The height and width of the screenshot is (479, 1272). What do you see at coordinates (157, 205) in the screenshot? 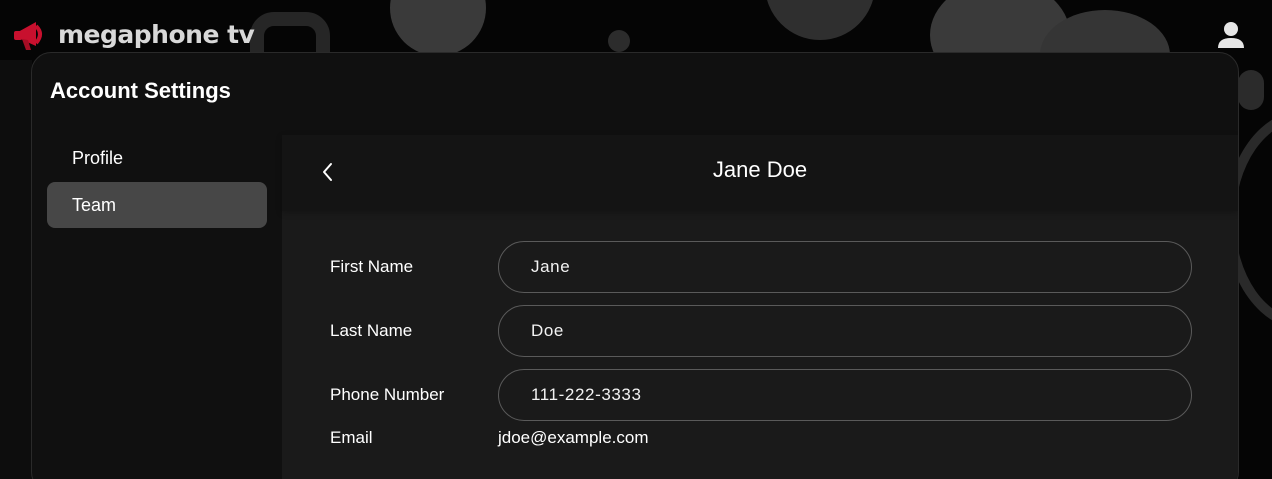
I see `sidebar-item-team: Team` at bounding box center [157, 205].